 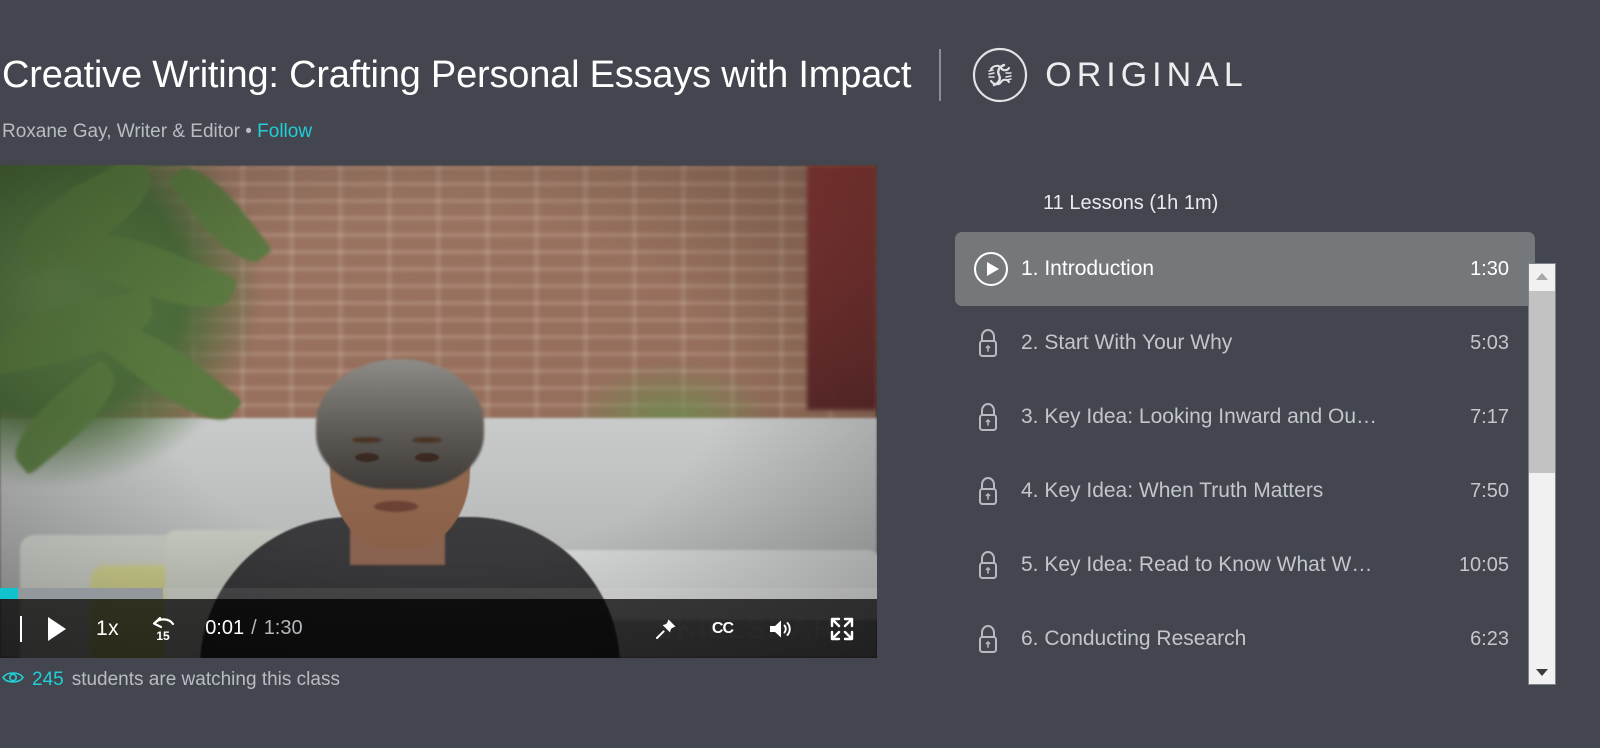 I want to click on lesson-row-6: 6. Conducting Research 6:23, so click(x=1245, y=639).